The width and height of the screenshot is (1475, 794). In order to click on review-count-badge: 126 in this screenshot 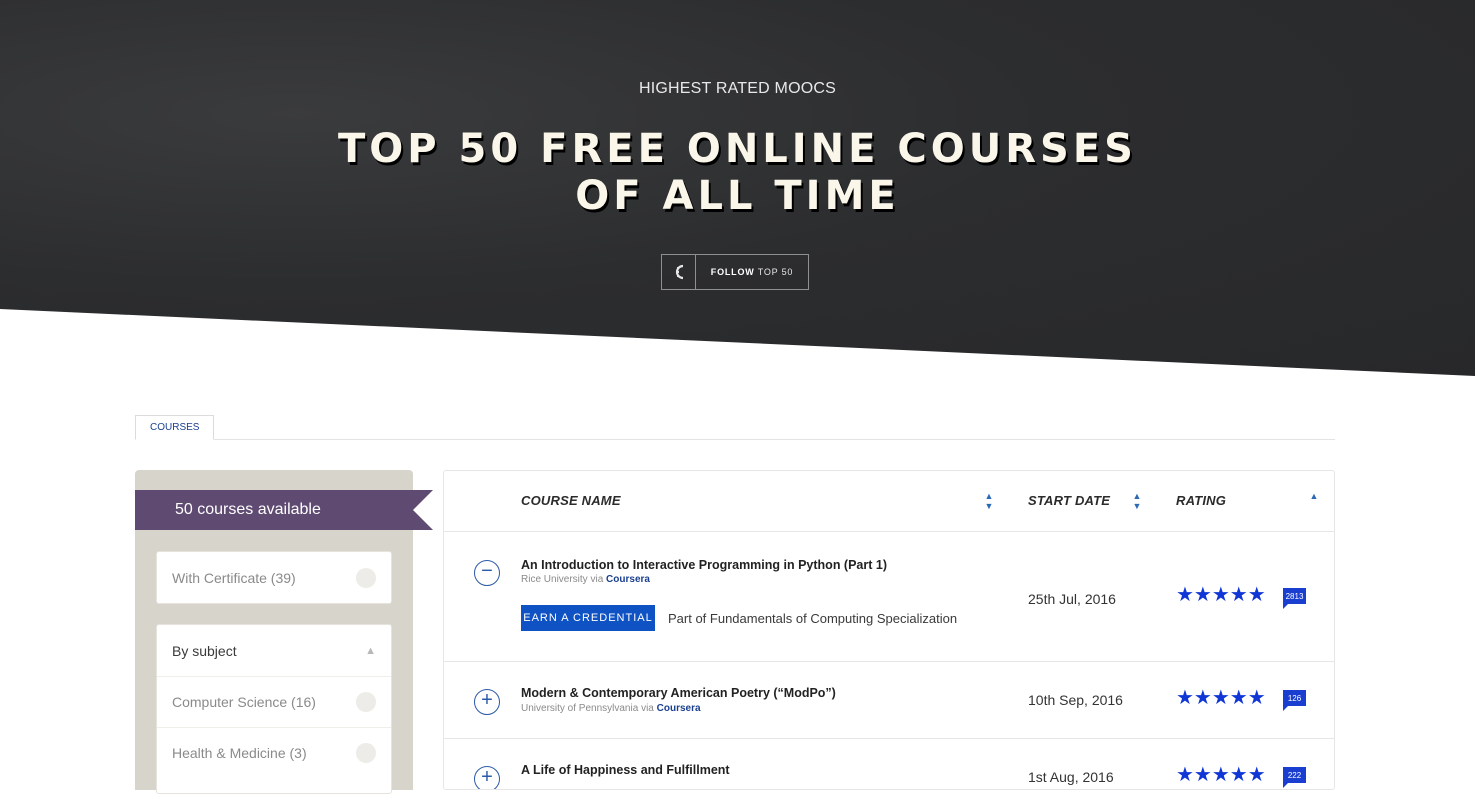, I will do `click(1294, 700)`.